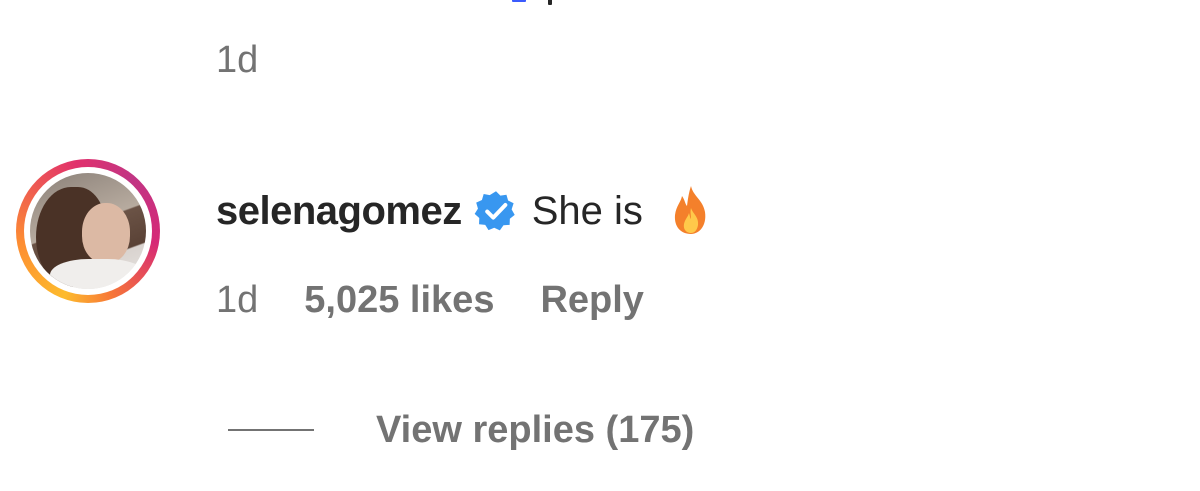 The image size is (1200, 491). What do you see at coordinates (519, 1) in the screenshot?
I see `previous-comment-remnant` at bounding box center [519, 1].